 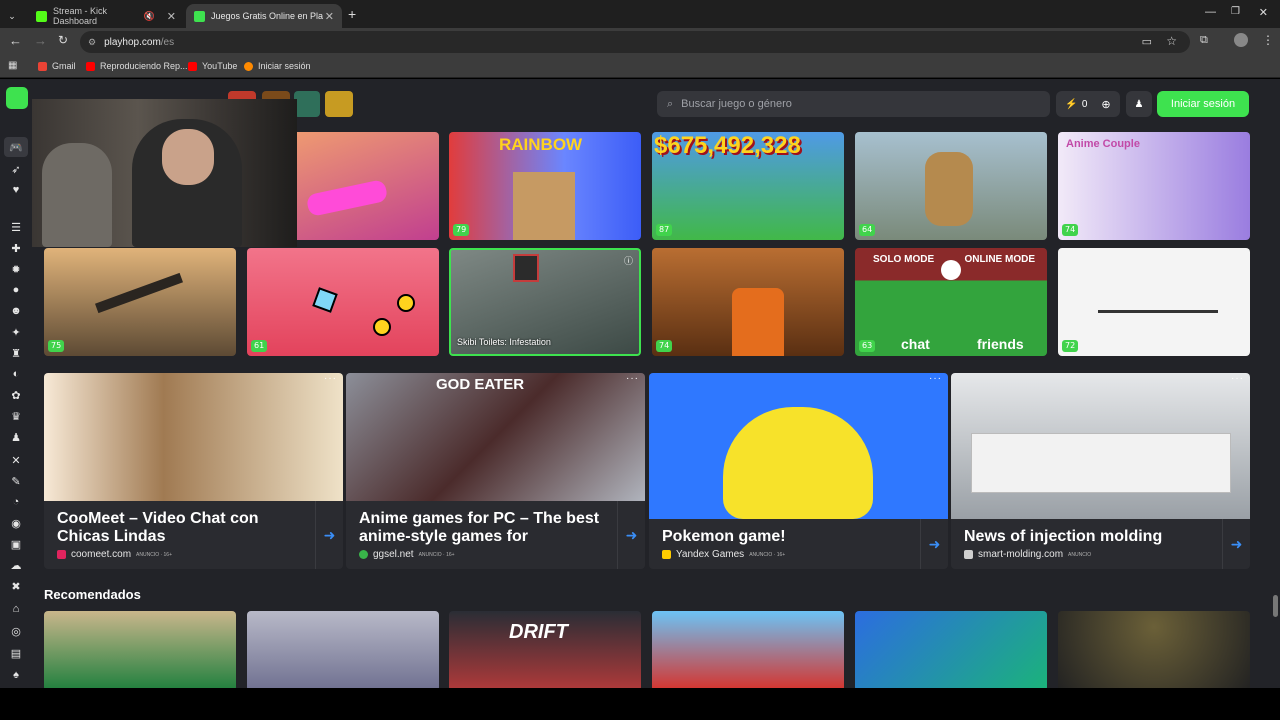 What do you see at coordinates (1204, 40) in the screenshot?
I see `extensions-icon: ⧉` at bounding box center [1204, 40].